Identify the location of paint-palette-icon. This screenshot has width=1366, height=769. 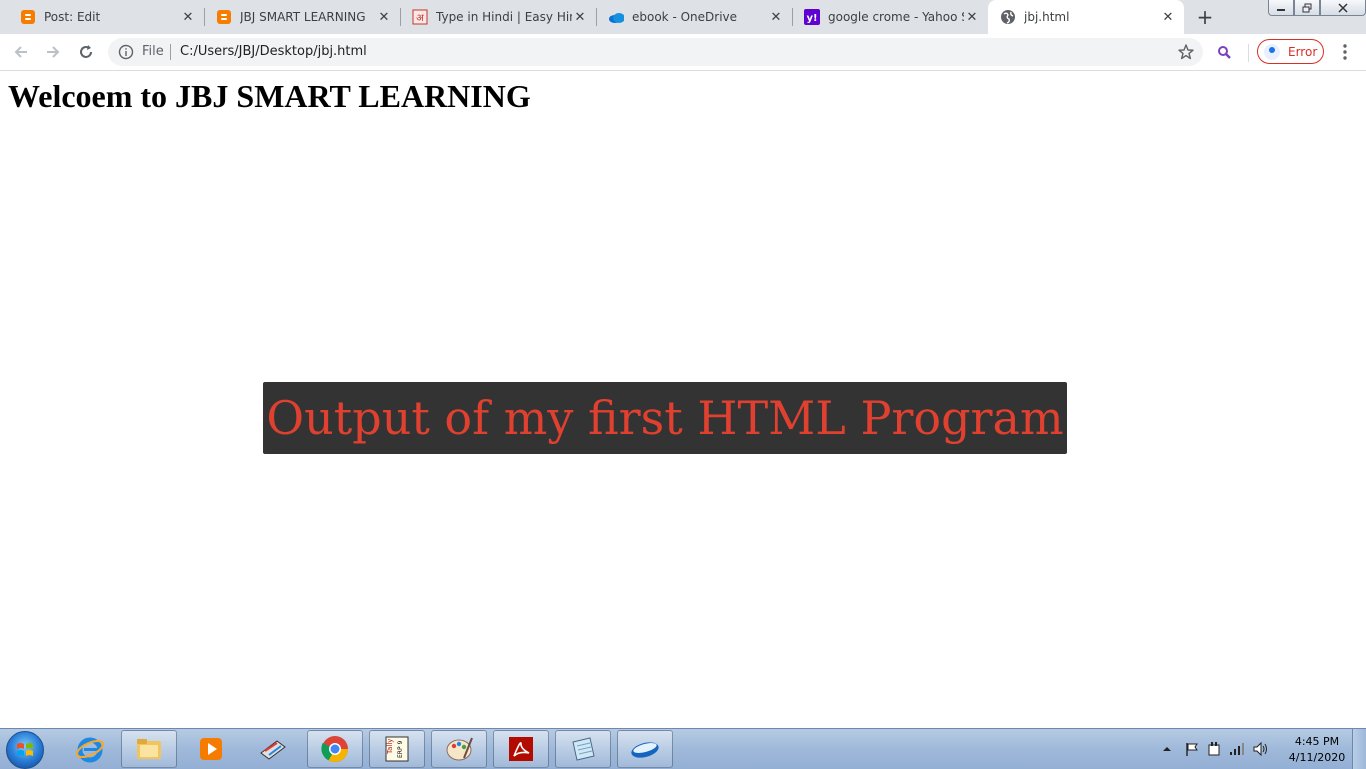
(459, 749).